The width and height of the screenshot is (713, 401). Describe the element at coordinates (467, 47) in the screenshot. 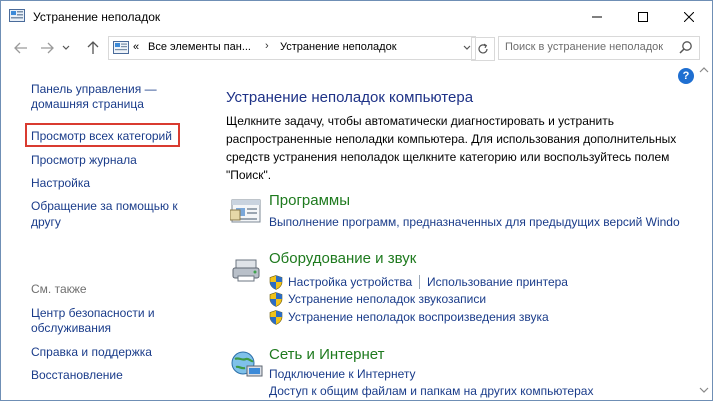

I see `address-history-chevron-icon` at that location.